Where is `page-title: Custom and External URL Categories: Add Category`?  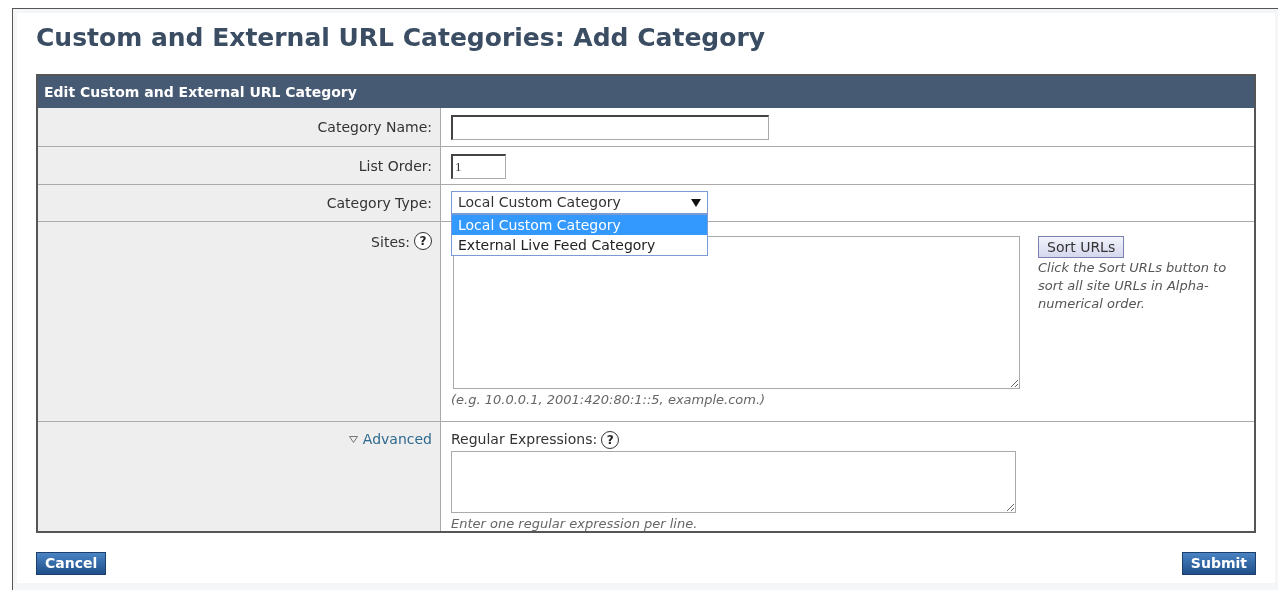
page-title: Custom and External URL Categories: Add Category is located at coordinates (401, 38).